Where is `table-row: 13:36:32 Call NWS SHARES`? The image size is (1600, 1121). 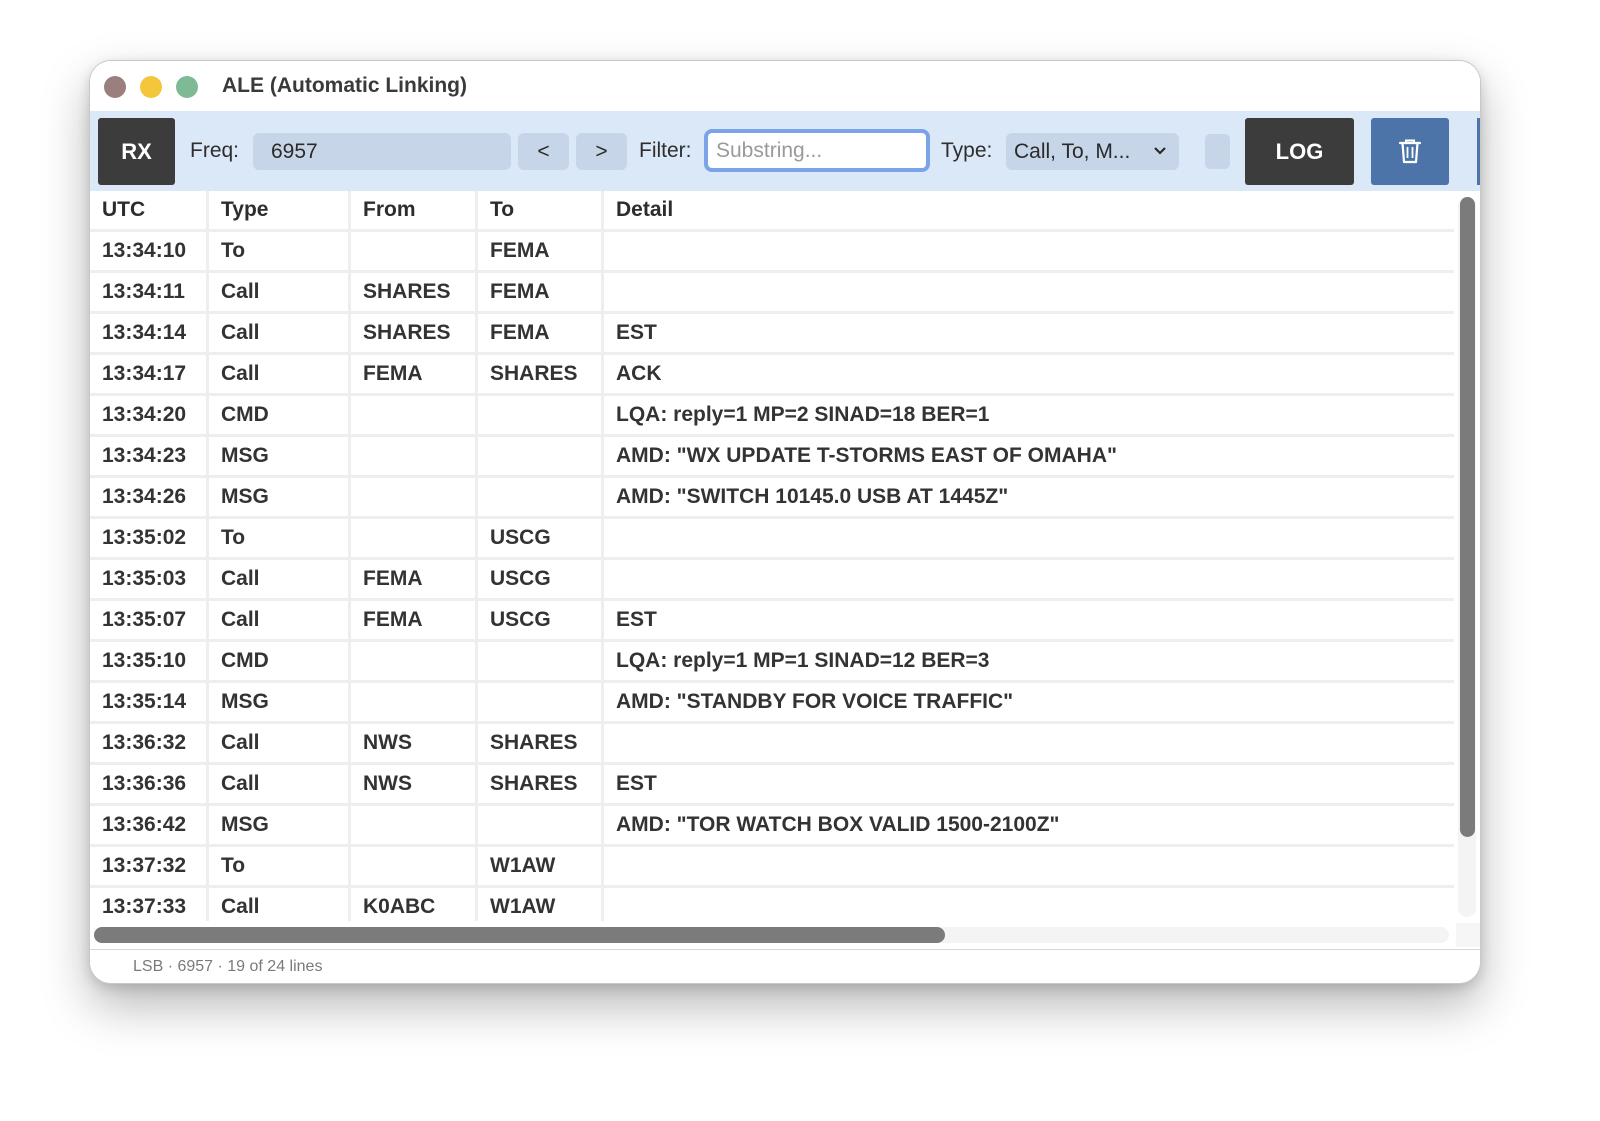
table-row: 13:36:32 Call NWS SHARES is located at coordinates (772, 744).